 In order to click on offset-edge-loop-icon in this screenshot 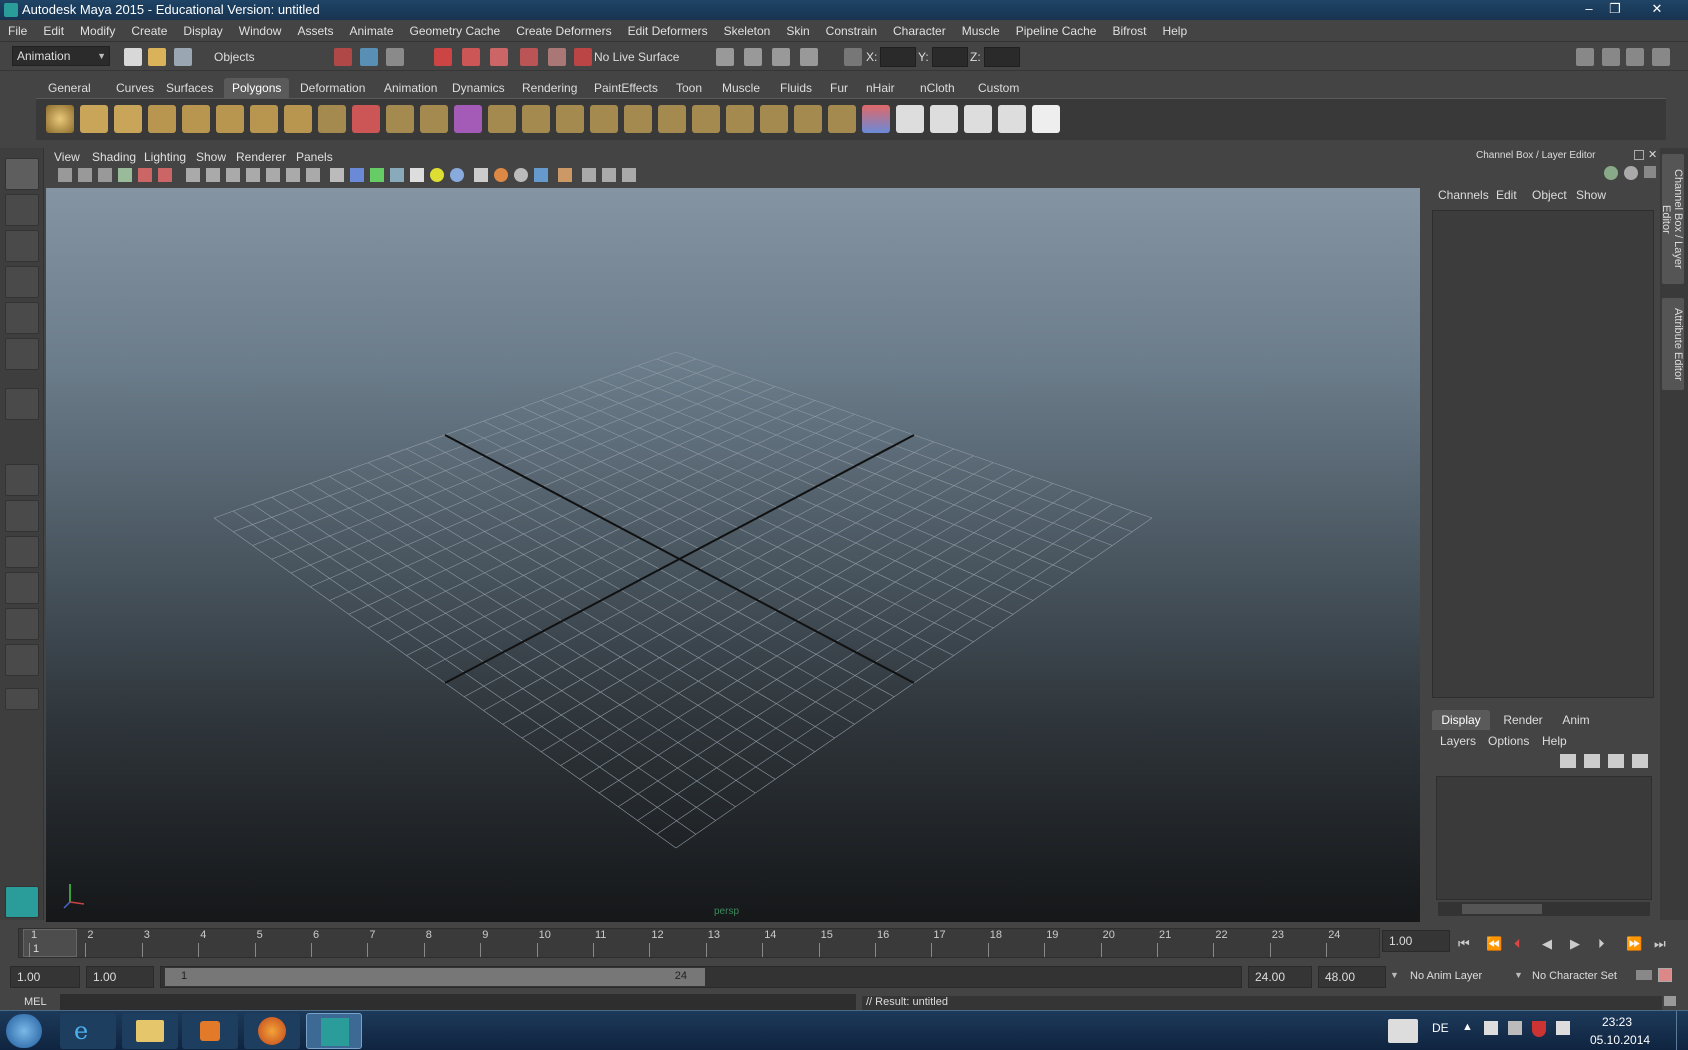, I will do `click(672, 119)`.